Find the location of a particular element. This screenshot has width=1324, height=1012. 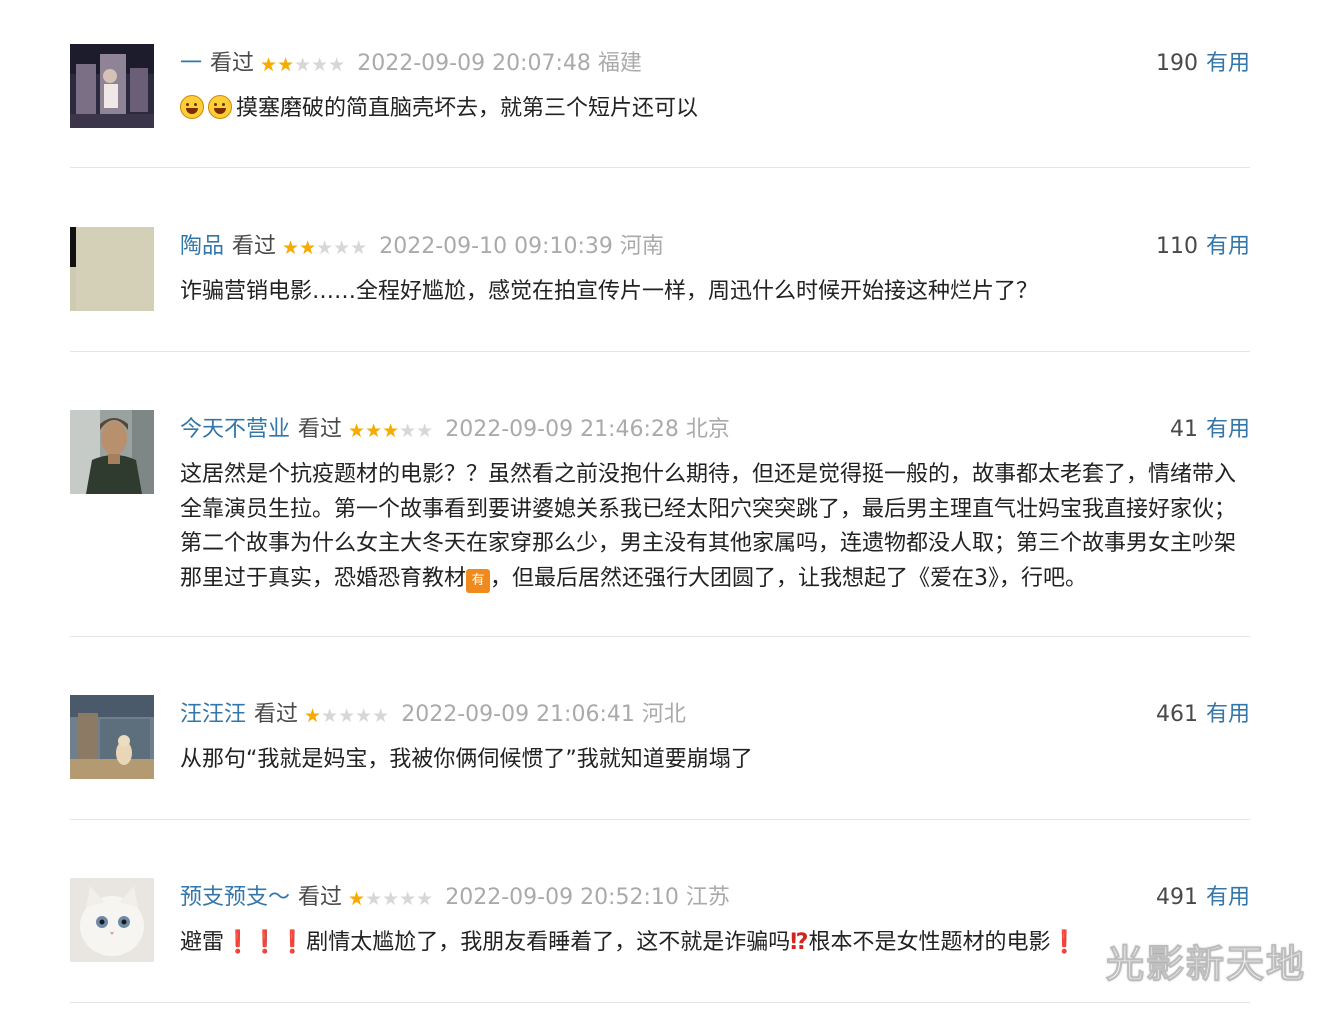

location: 福建 is located at coordinates (619, 63).